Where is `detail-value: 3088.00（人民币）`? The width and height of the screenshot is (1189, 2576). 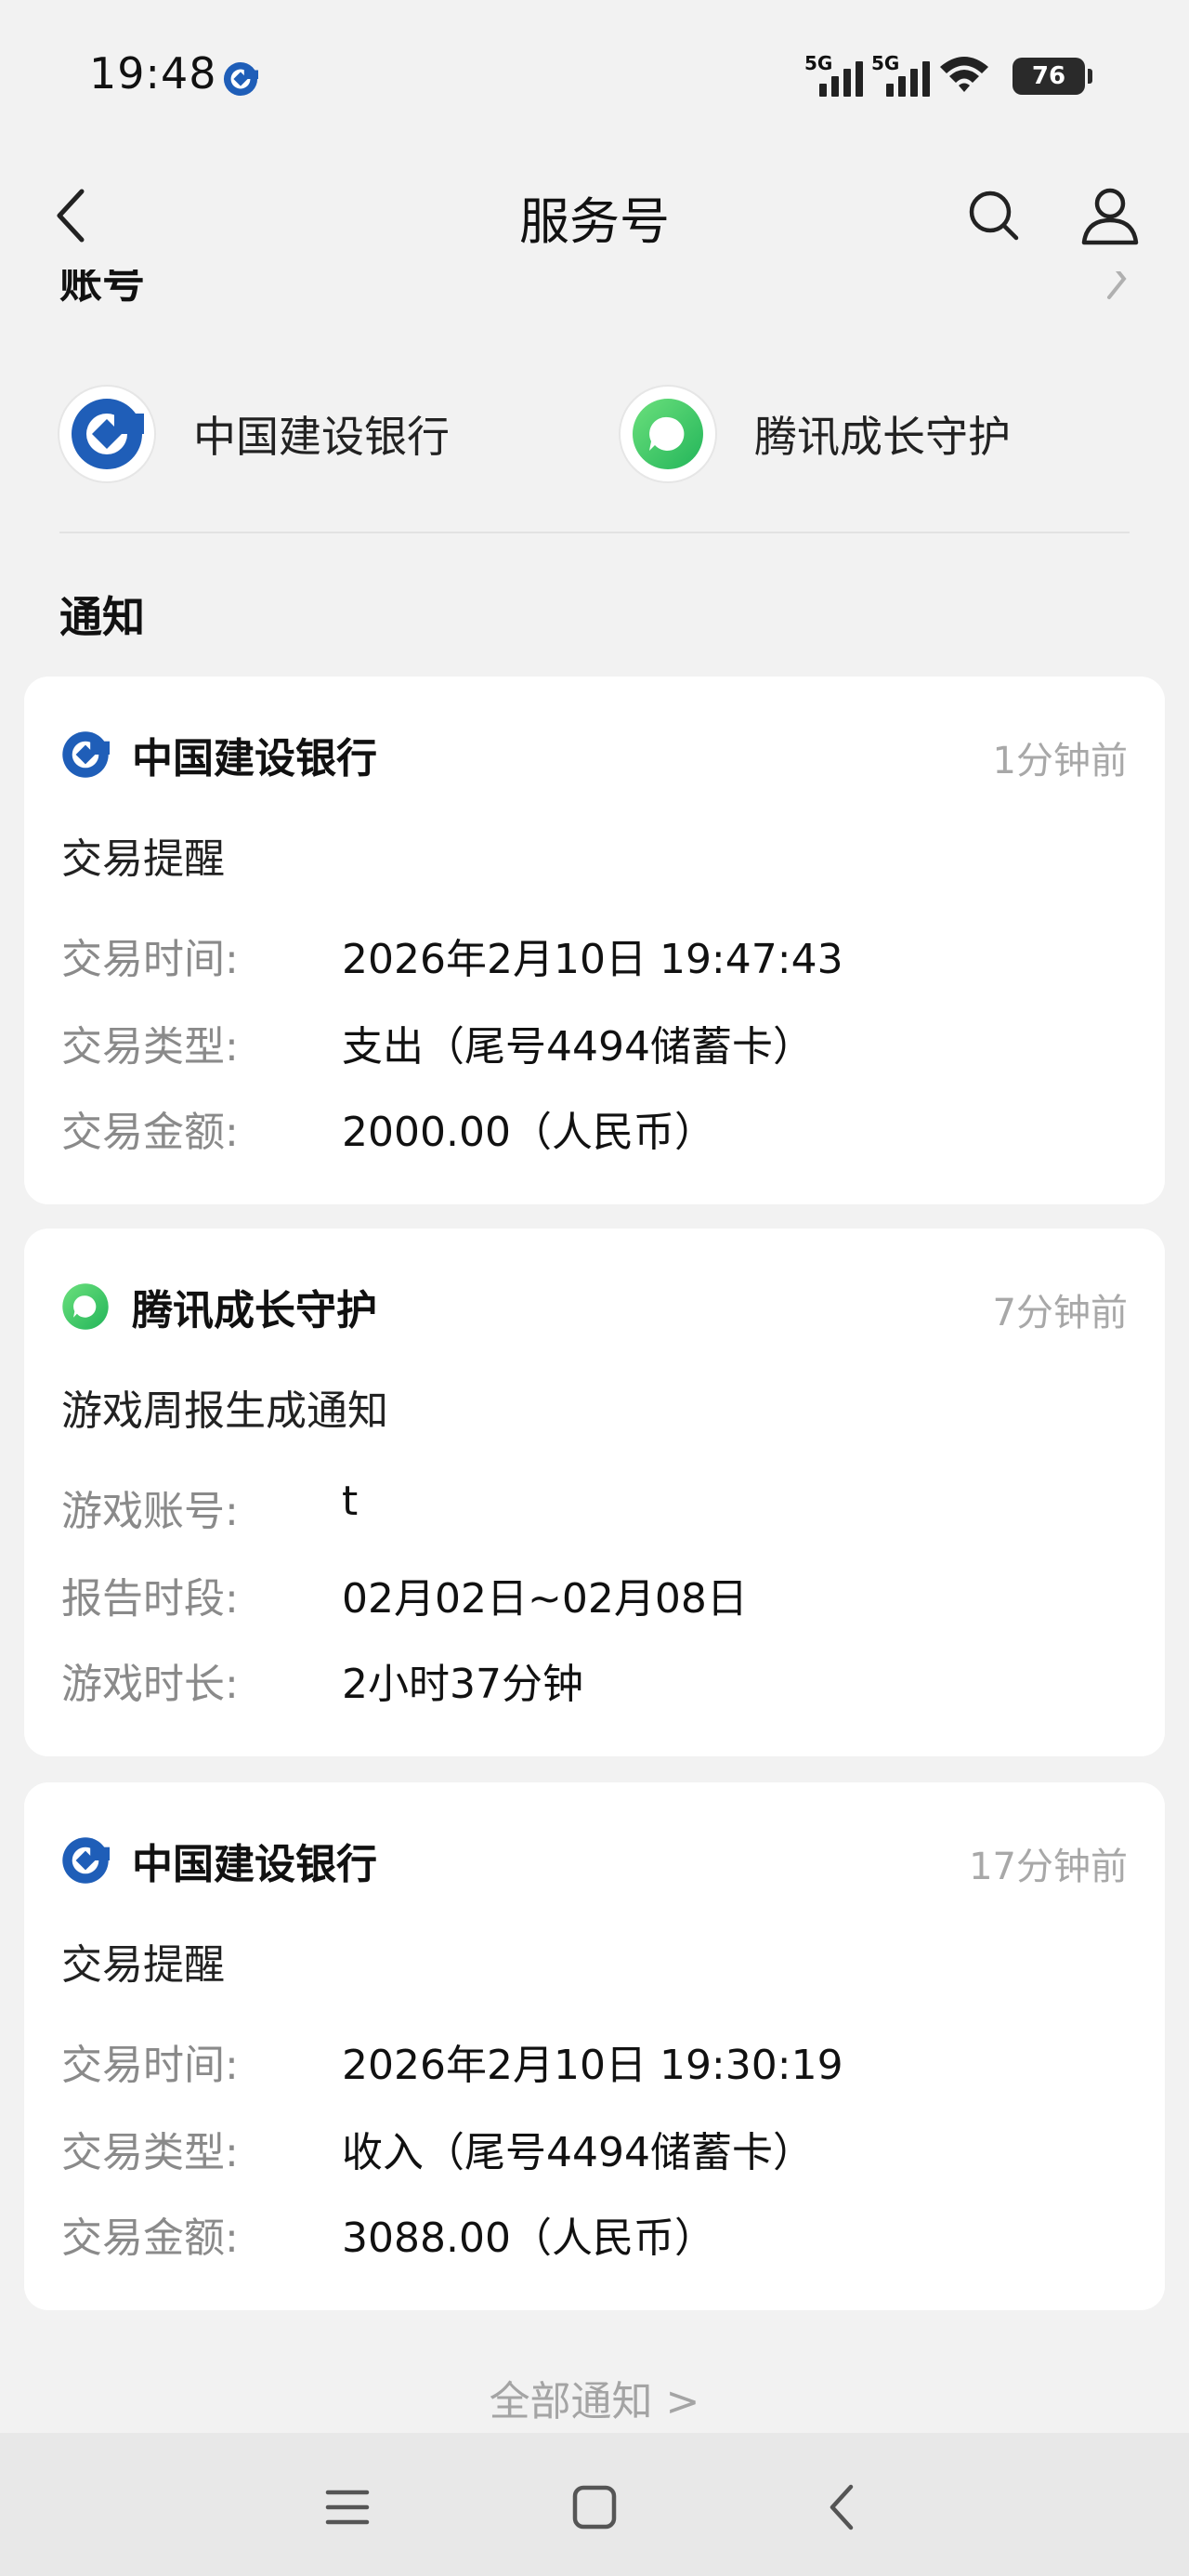
detail-value: 3088.00（人民币） is located at coordinates (528, 2238).